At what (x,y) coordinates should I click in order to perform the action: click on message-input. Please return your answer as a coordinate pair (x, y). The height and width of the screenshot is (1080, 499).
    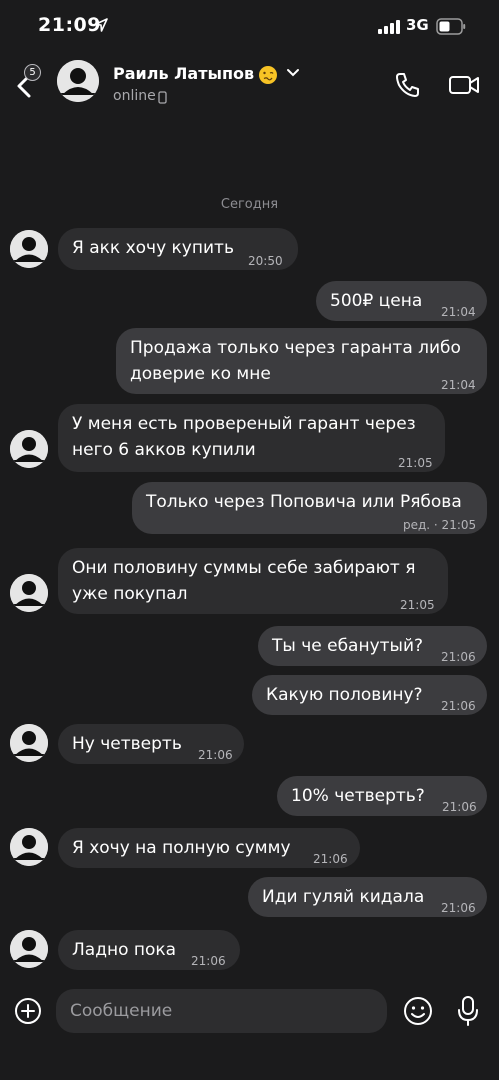
    Looking at the image, I should click on (221, 1011).